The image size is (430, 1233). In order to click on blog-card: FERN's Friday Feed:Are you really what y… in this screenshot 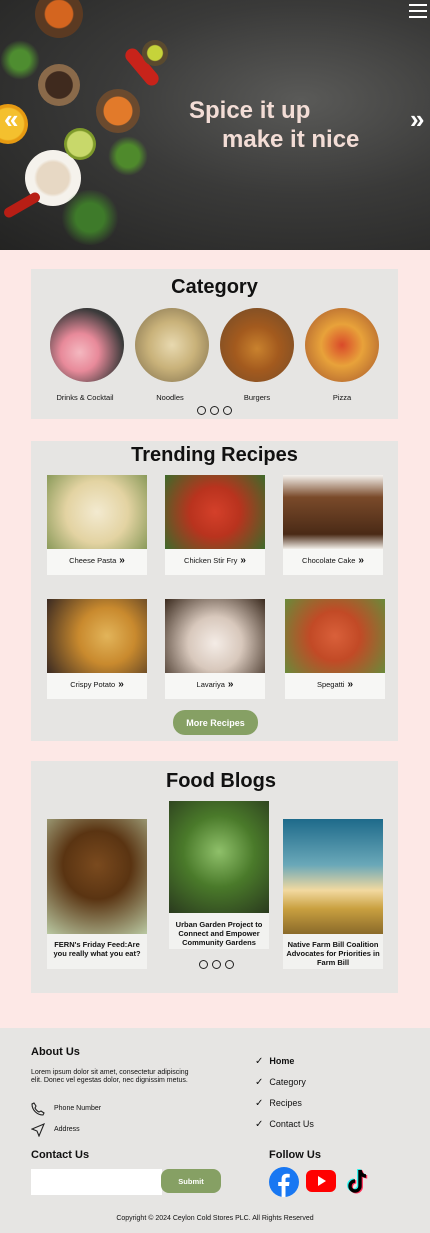, I will do `click(97, 894)`.